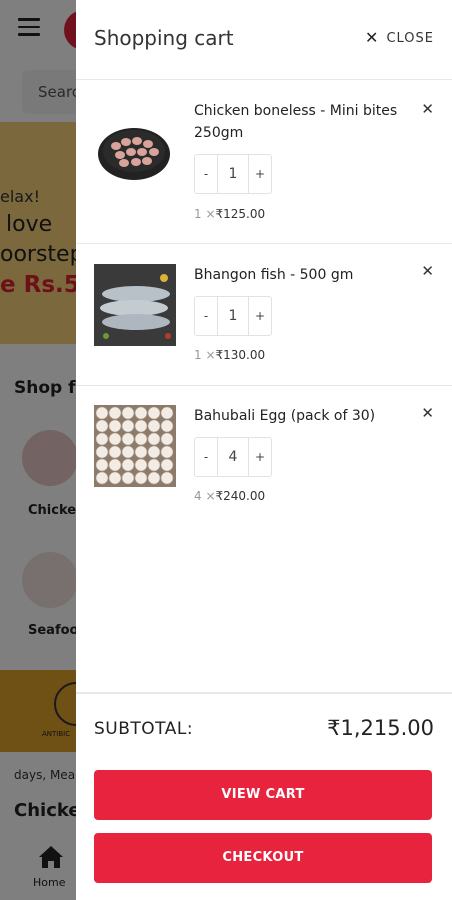  I want to click on quantity-stepper: - 4 +, so click(233, 457).